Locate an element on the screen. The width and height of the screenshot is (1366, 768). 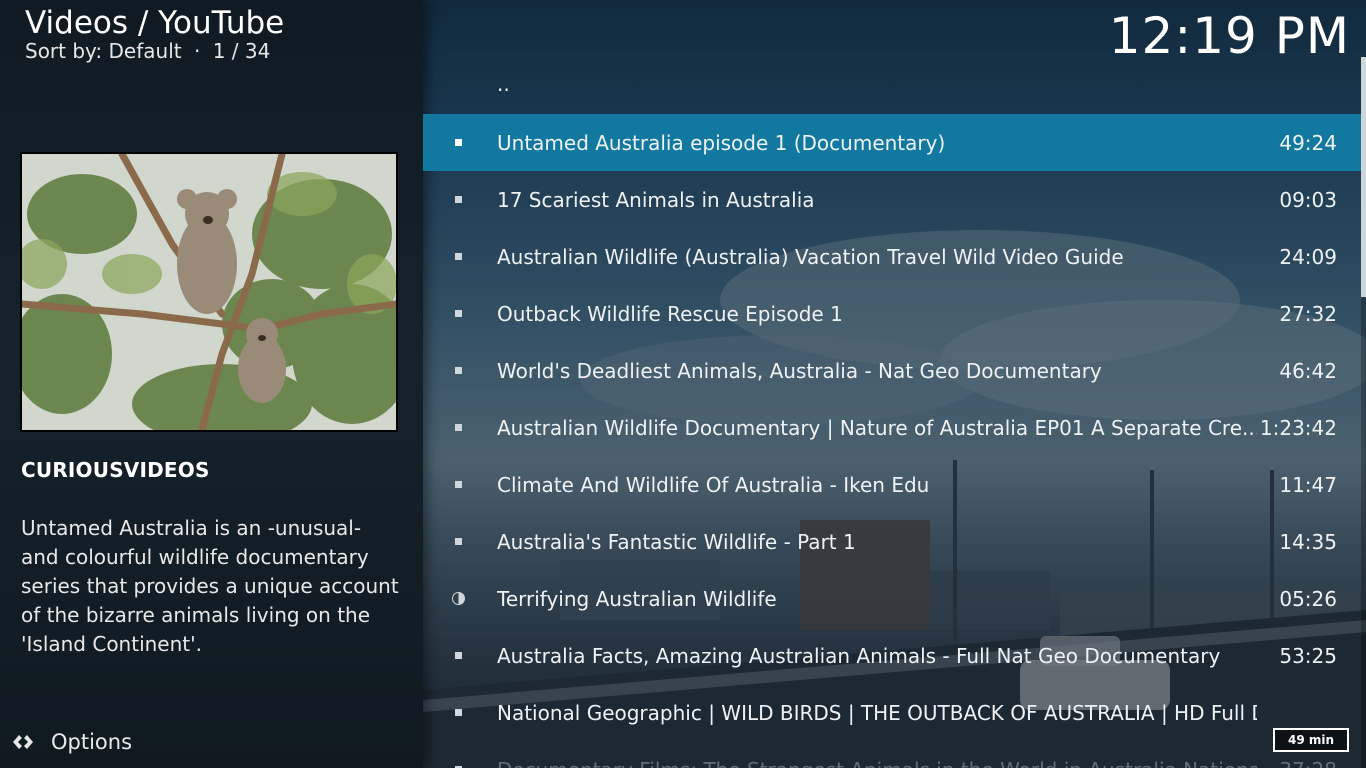
koala-thumbnail-image is located at coordinates (209, 292).